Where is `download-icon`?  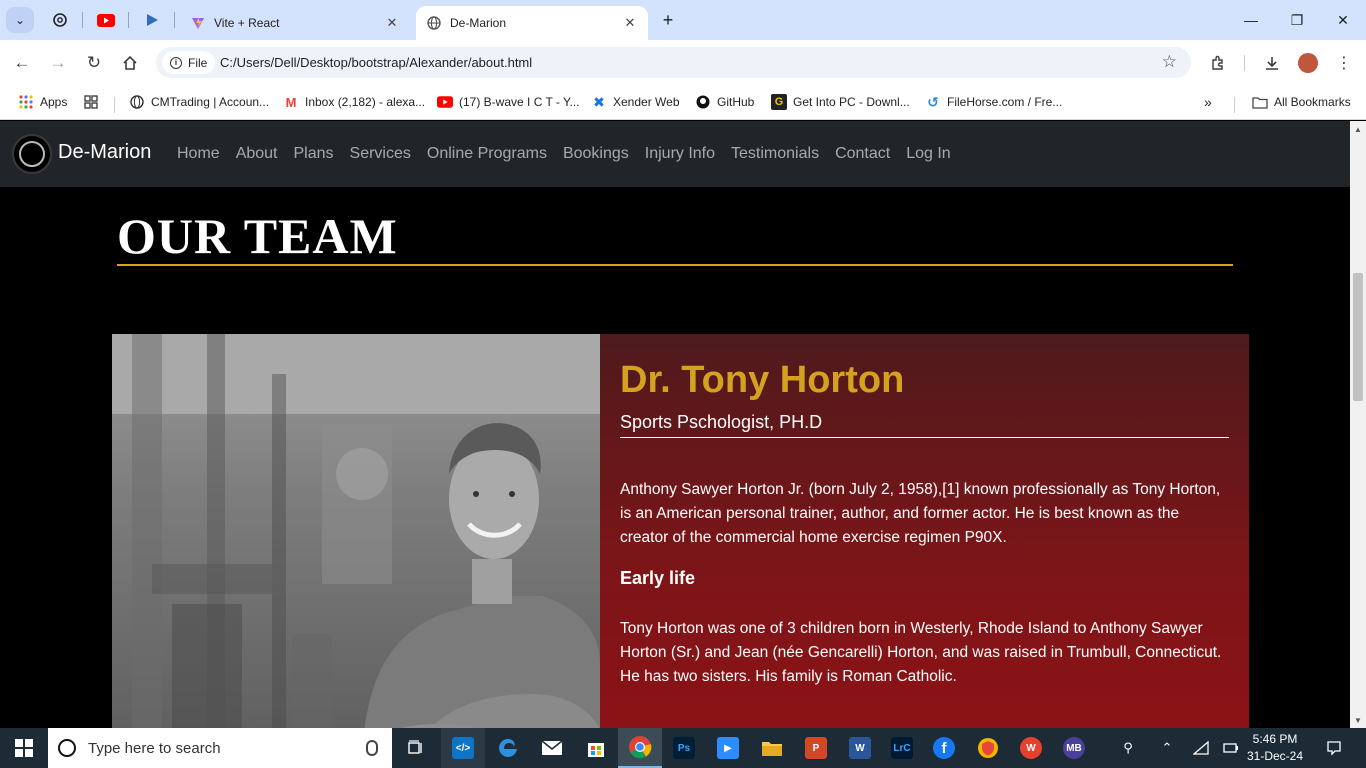 download-icon is located at coordinates (1272, 63).